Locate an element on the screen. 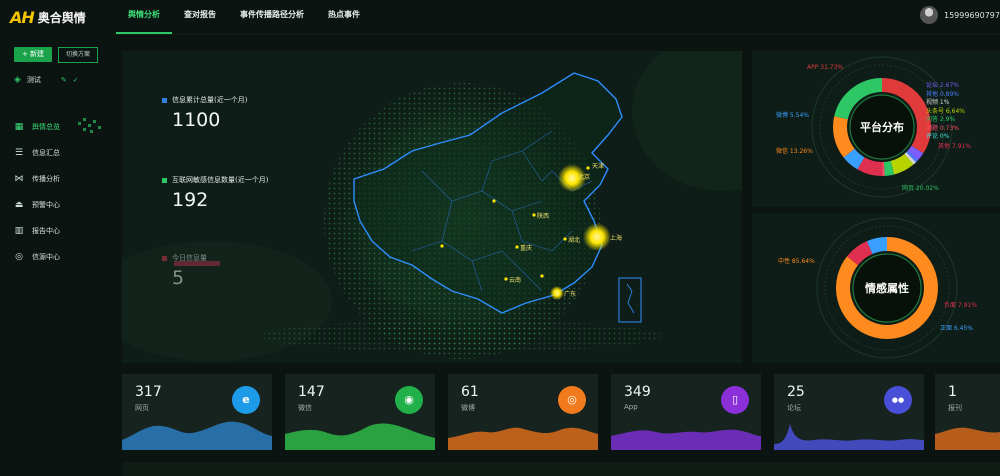  city-label: 重庆 is located at coordinates (526, 248).